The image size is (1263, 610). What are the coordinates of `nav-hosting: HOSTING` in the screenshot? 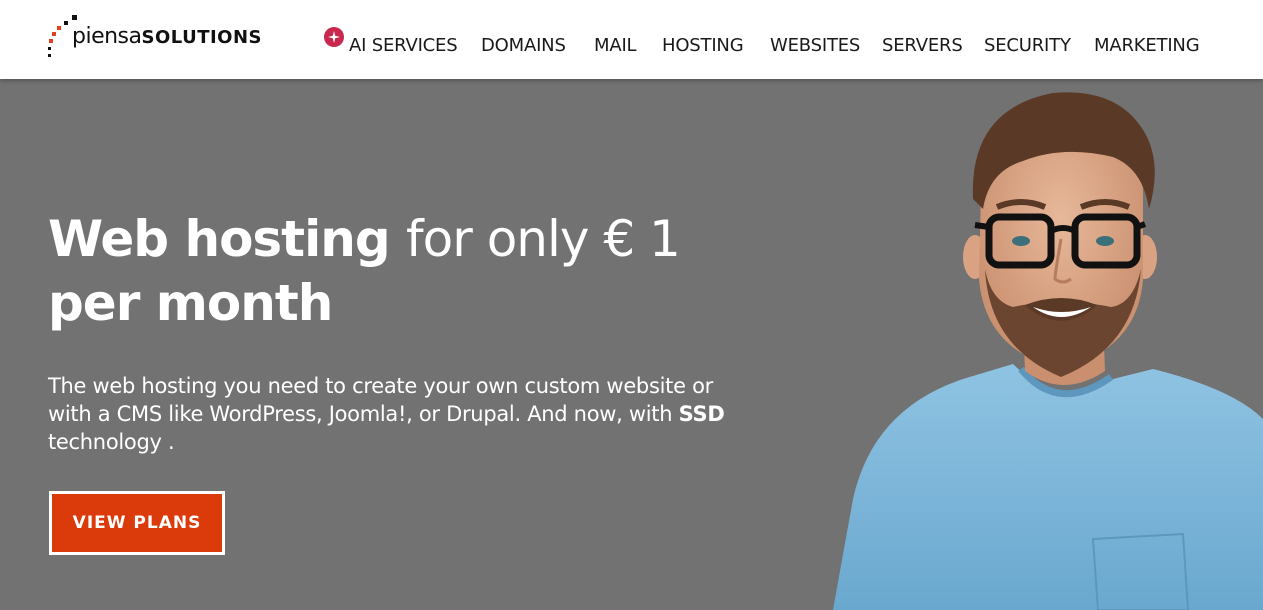 It's located at (703, 46).